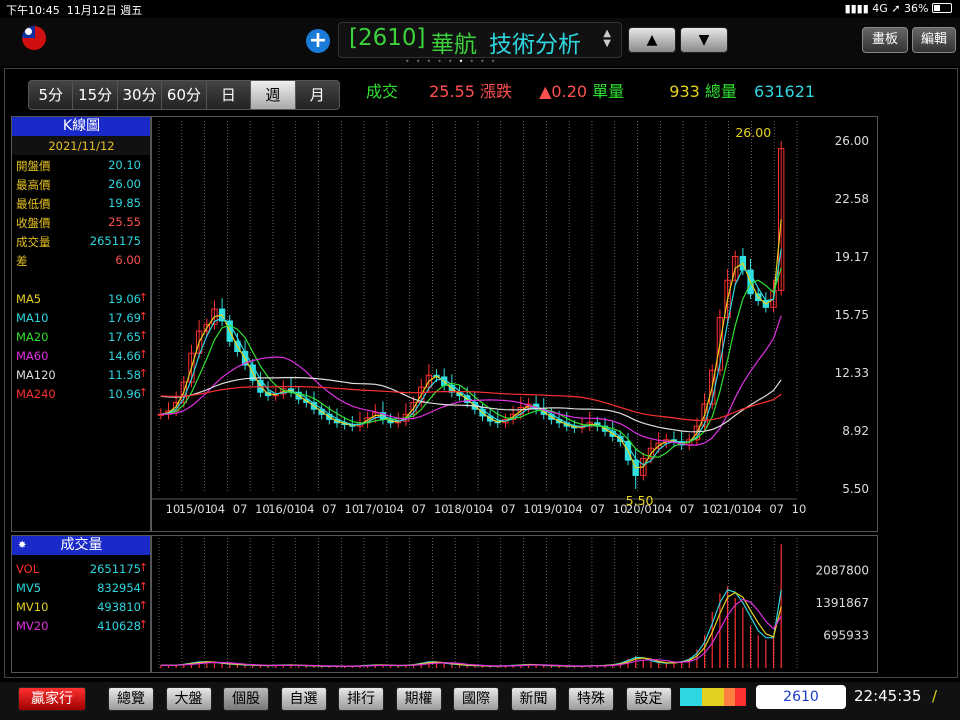  Describe the element at coordinates (888, 696) in the screenshot. I see `clock: 22:45:35` at that location.